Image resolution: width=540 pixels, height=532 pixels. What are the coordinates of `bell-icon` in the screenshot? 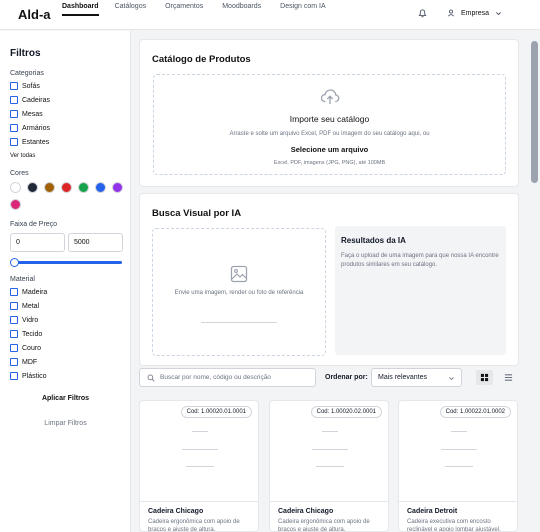 It's located at (422, 13).